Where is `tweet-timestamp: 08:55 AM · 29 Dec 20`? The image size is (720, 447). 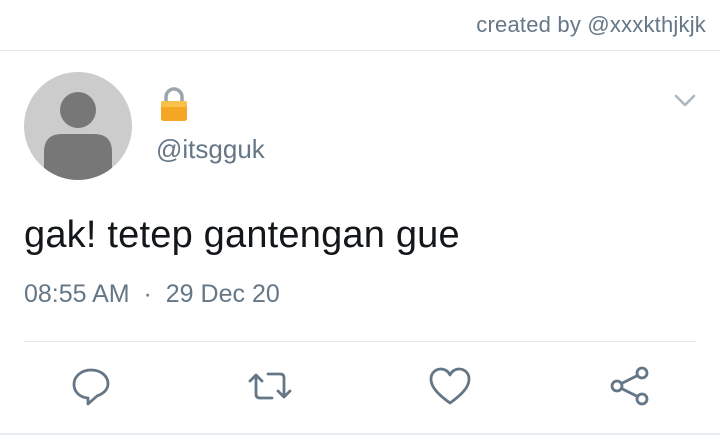 tweet-timestamp: 08:55 AM · 29 Dec 20 is located at coordinates (152, 294).